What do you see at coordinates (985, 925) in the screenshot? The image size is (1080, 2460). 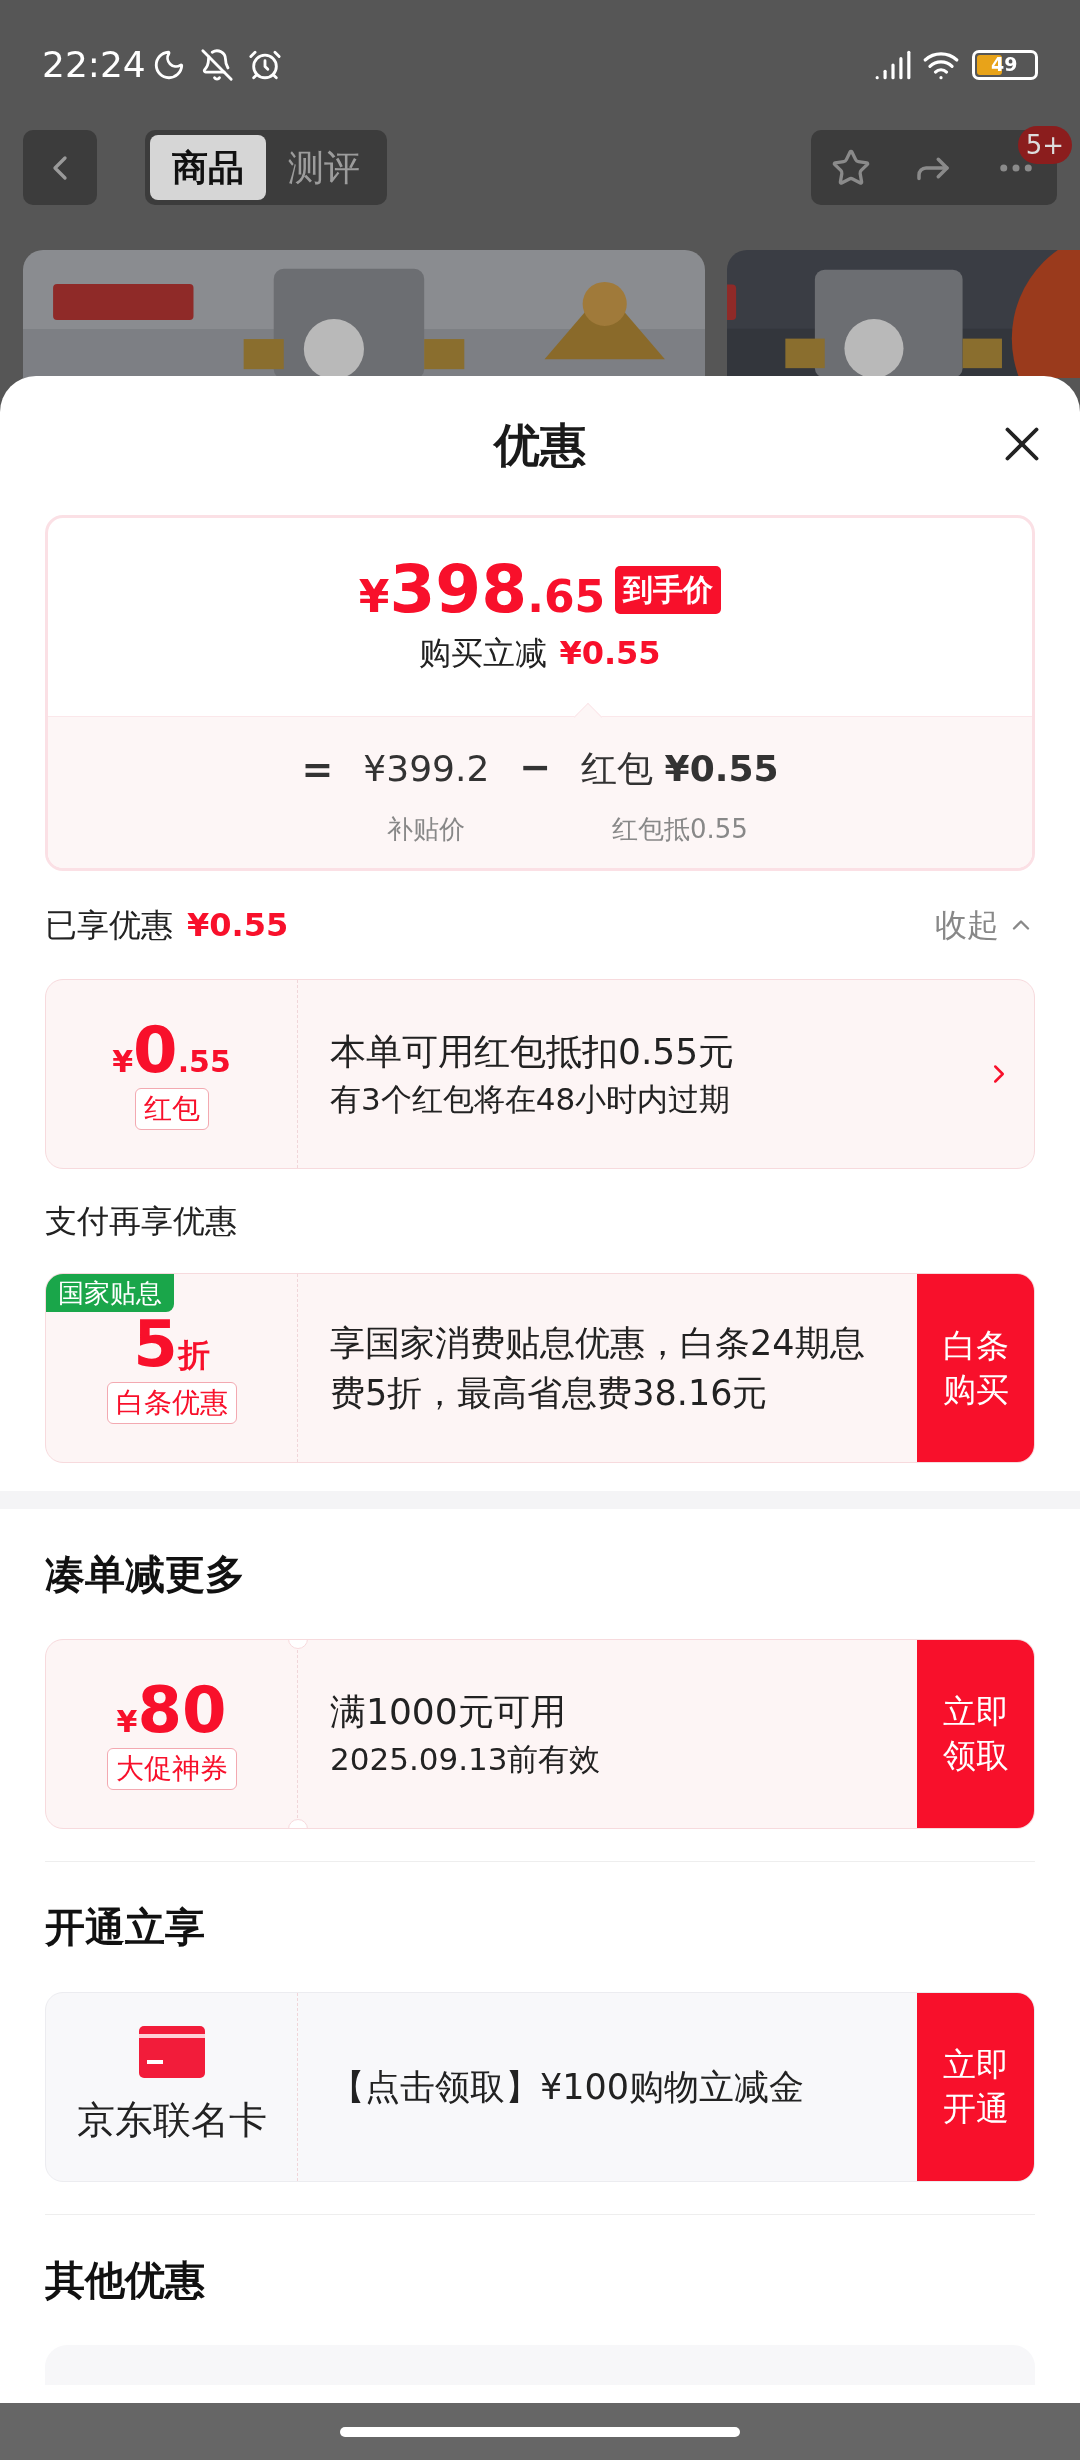 I see `collapse-toggle: 收起` at bounding box center [985, 925].